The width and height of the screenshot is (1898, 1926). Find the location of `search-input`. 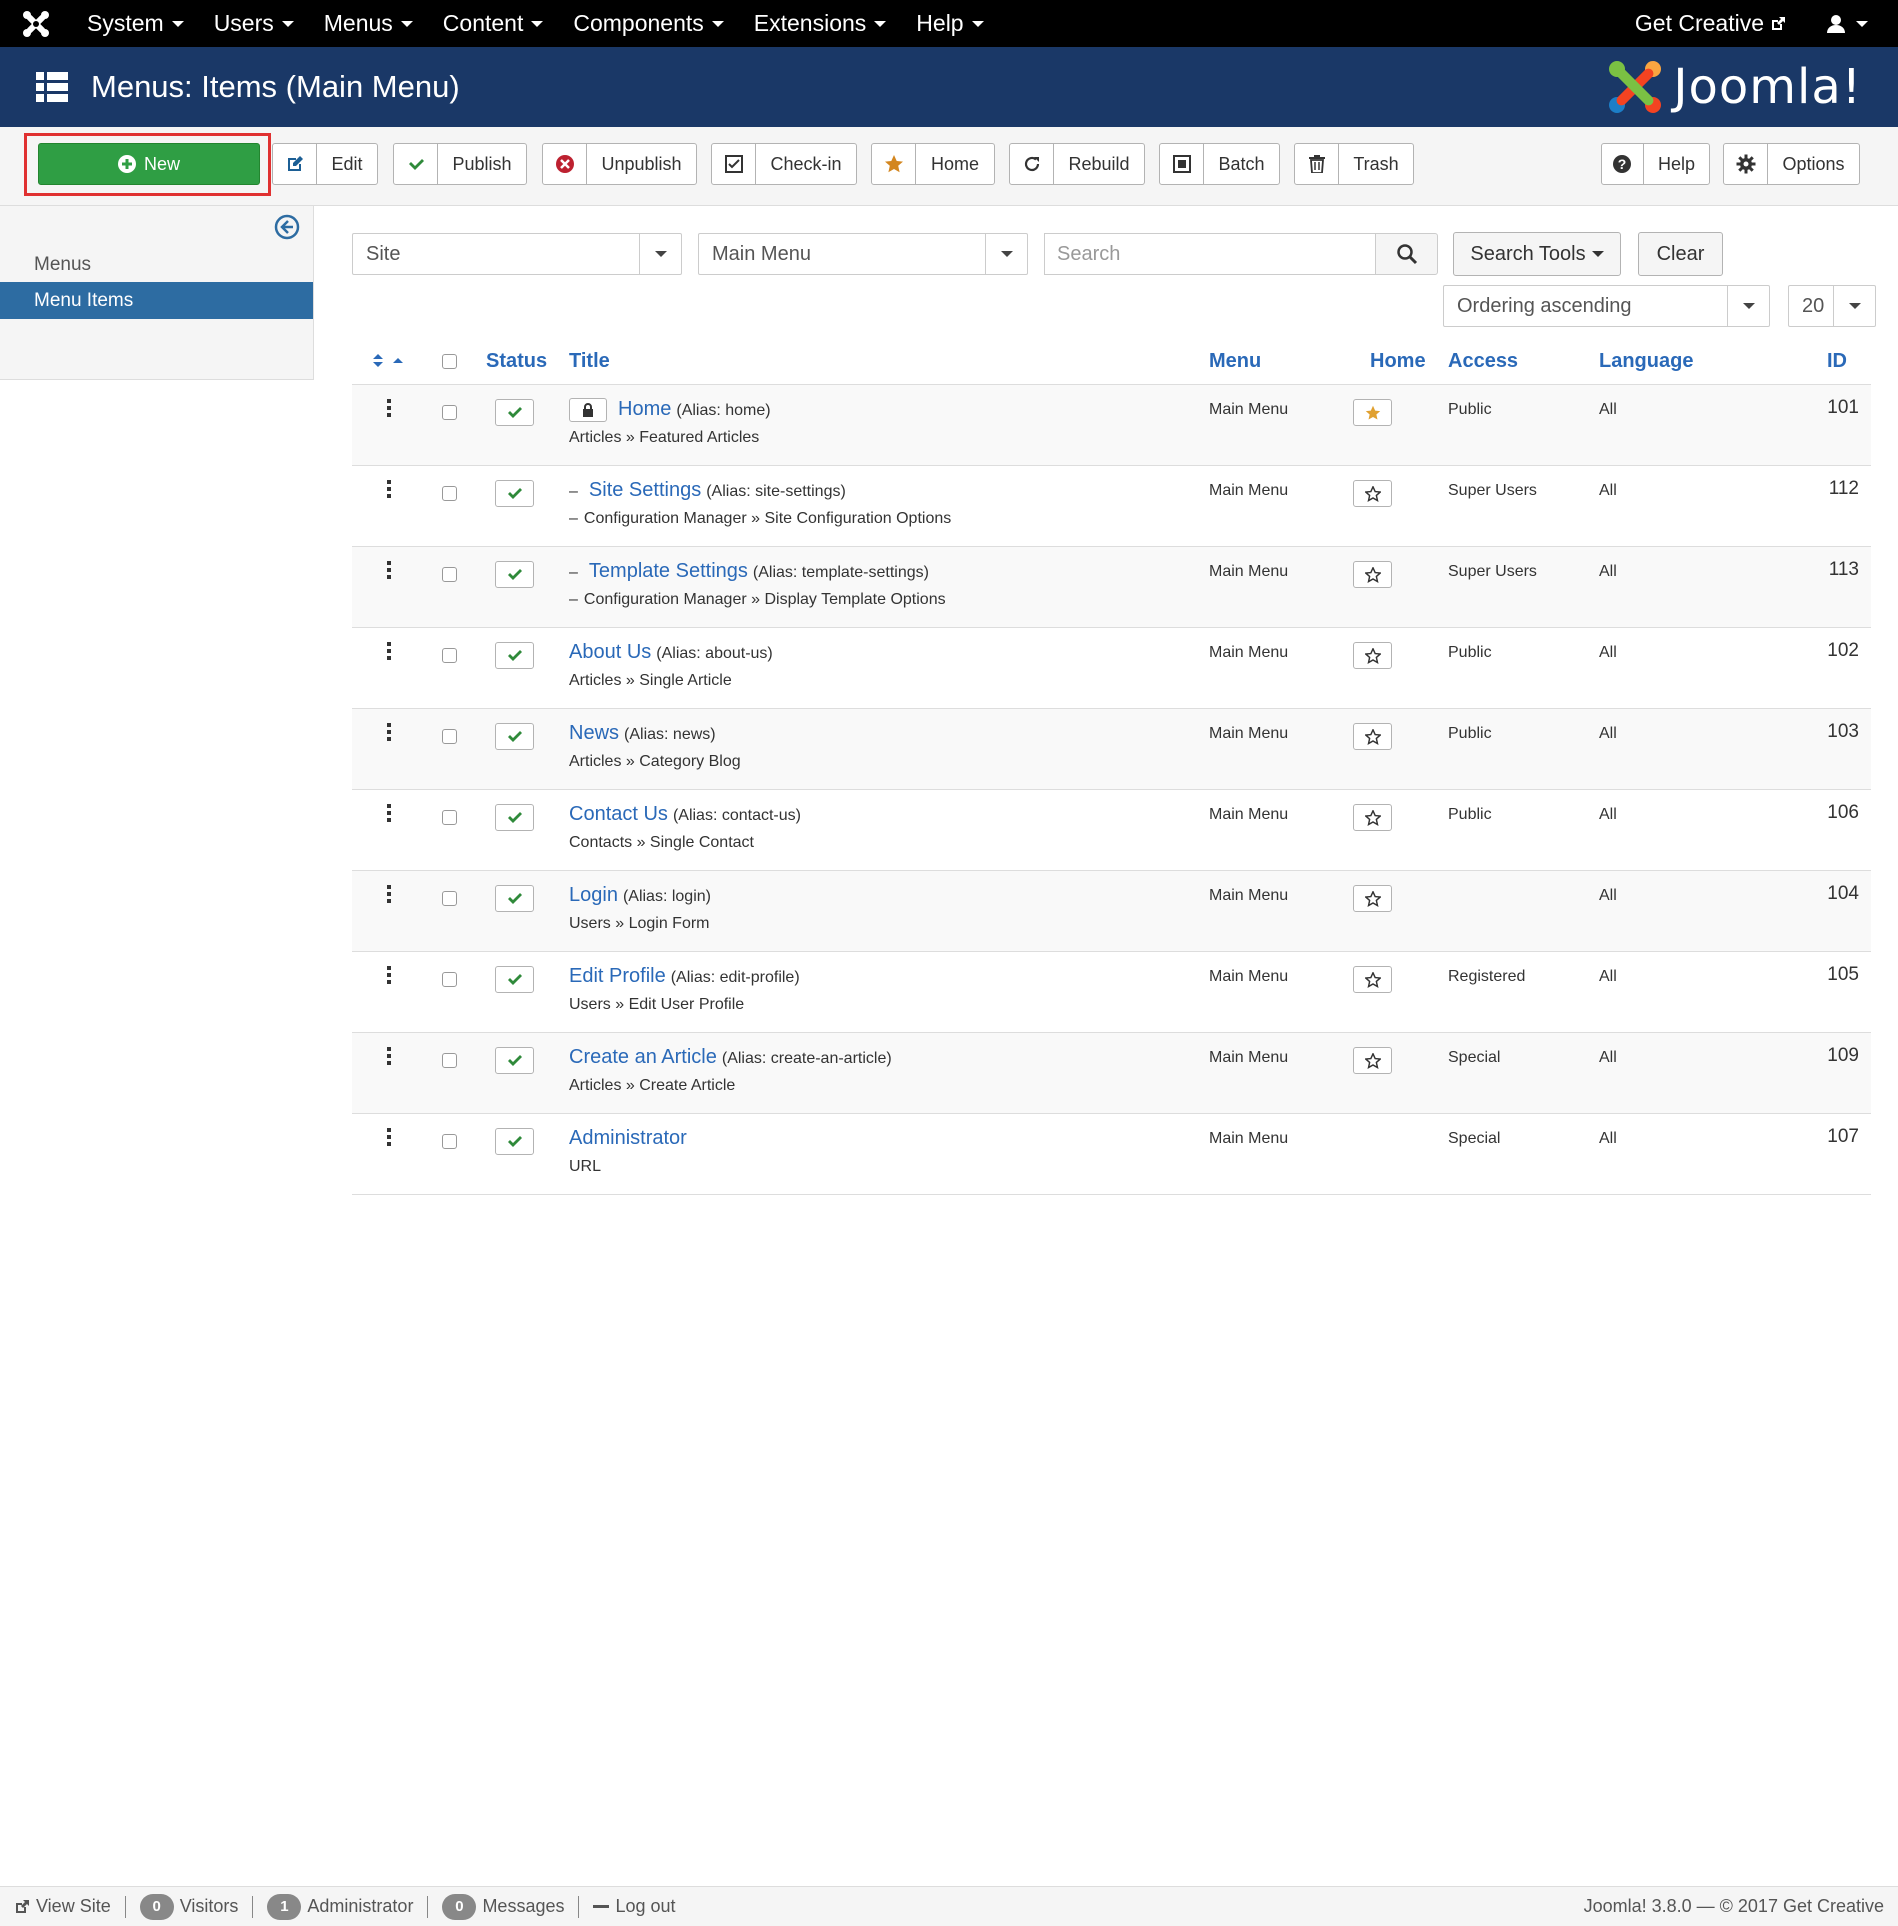

search-input is located at coordinates (1210, 254).